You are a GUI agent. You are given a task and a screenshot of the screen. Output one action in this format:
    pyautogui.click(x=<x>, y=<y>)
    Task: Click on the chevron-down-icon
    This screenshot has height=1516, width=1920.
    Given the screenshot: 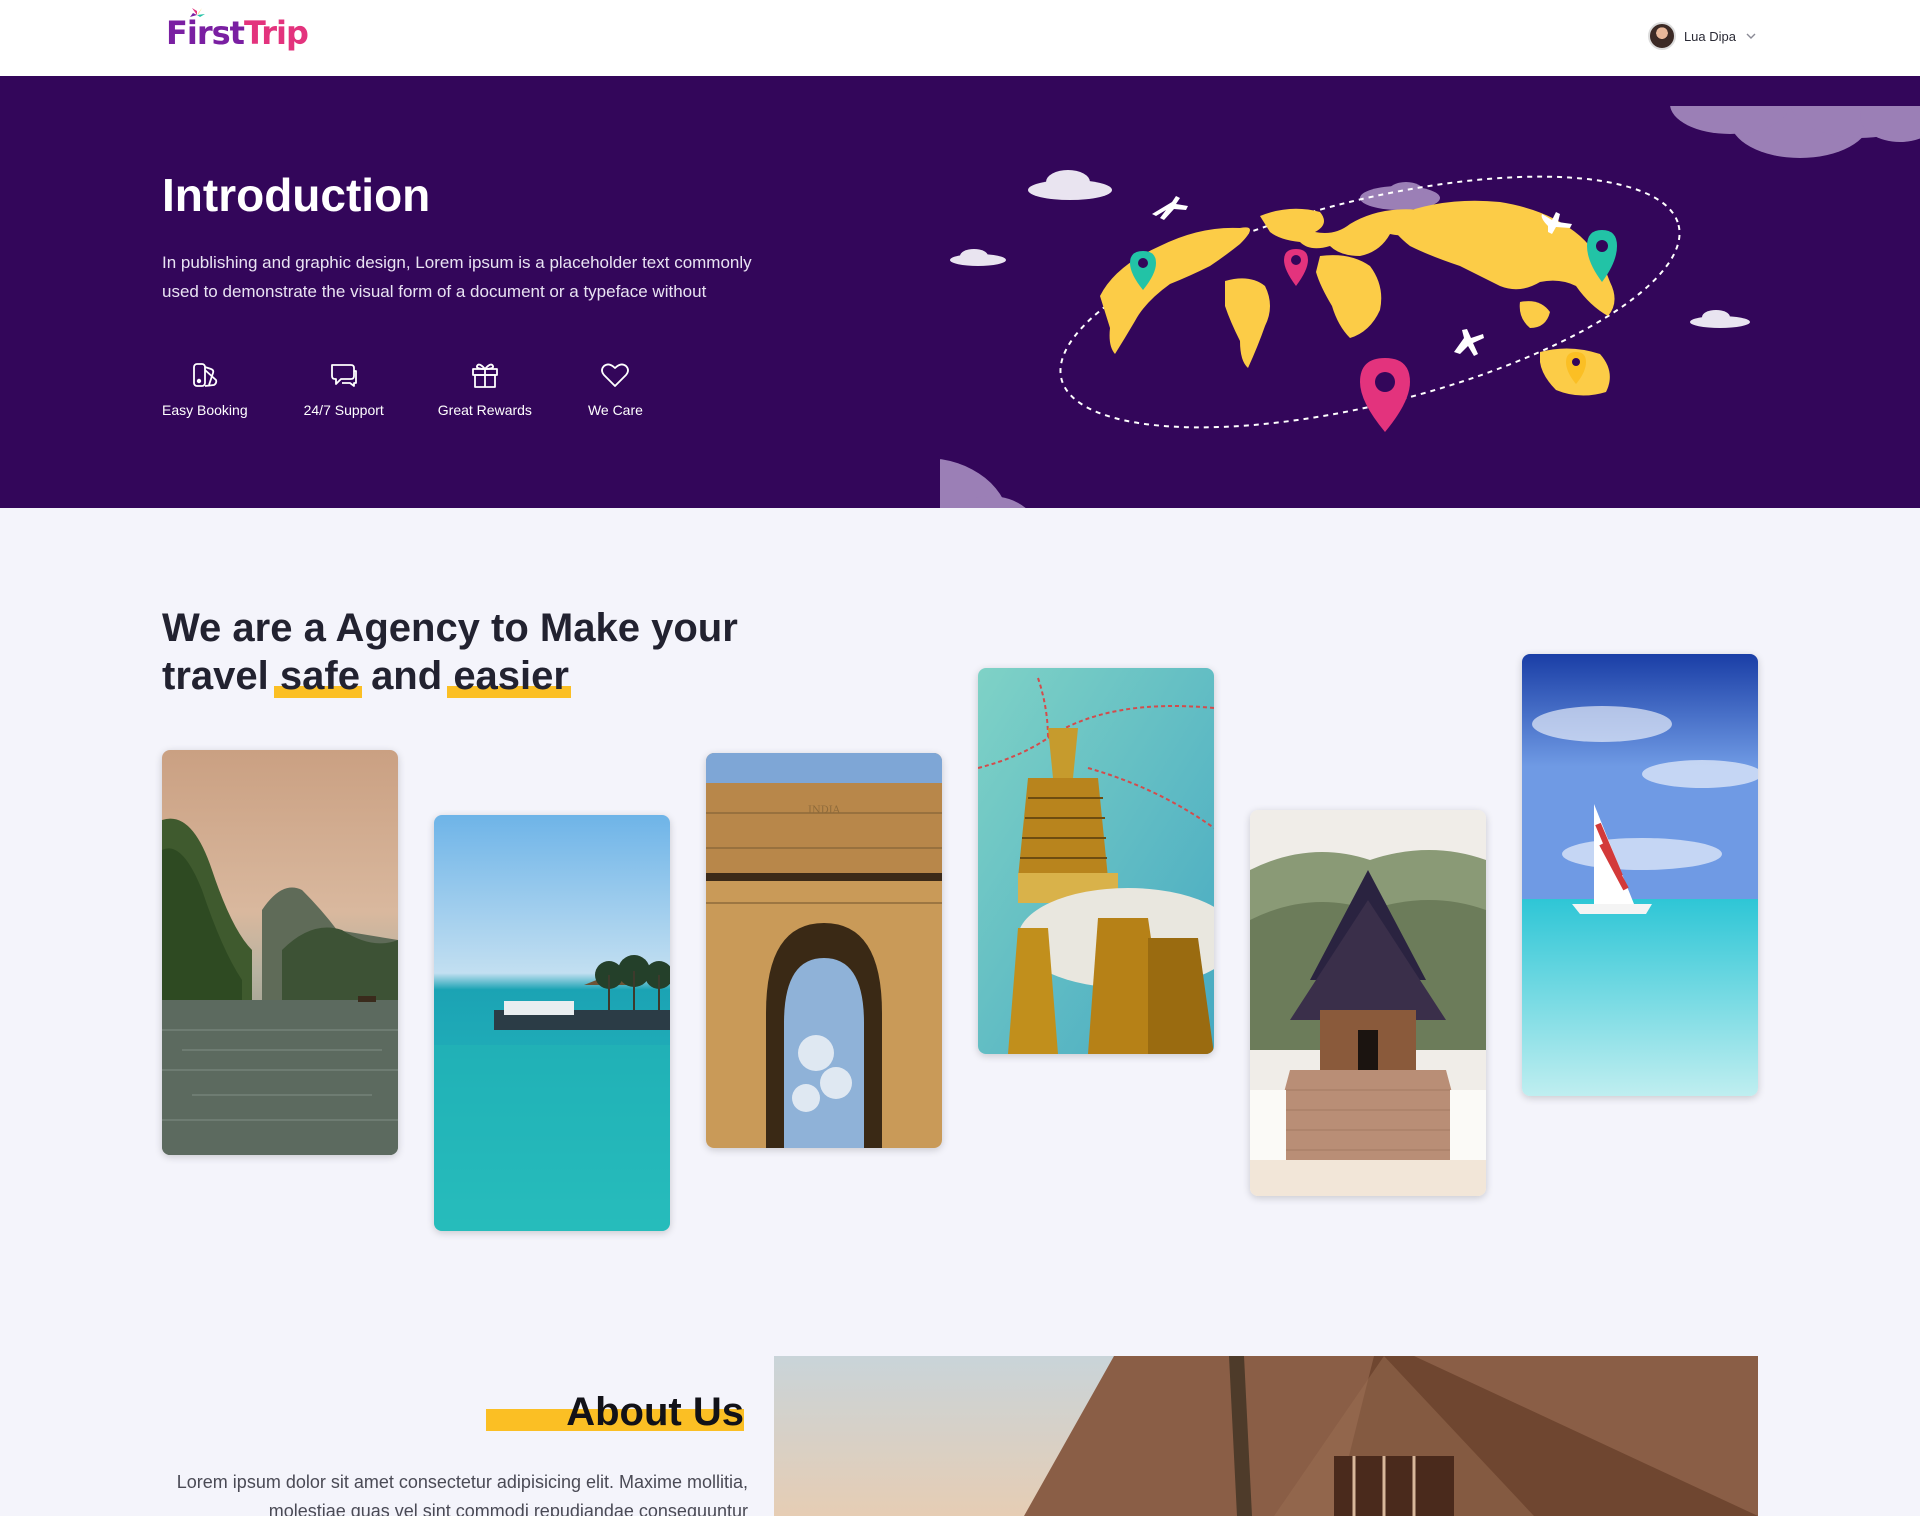 What is the action you would take?
    pyautogui.click(x=1751, y=36)
    